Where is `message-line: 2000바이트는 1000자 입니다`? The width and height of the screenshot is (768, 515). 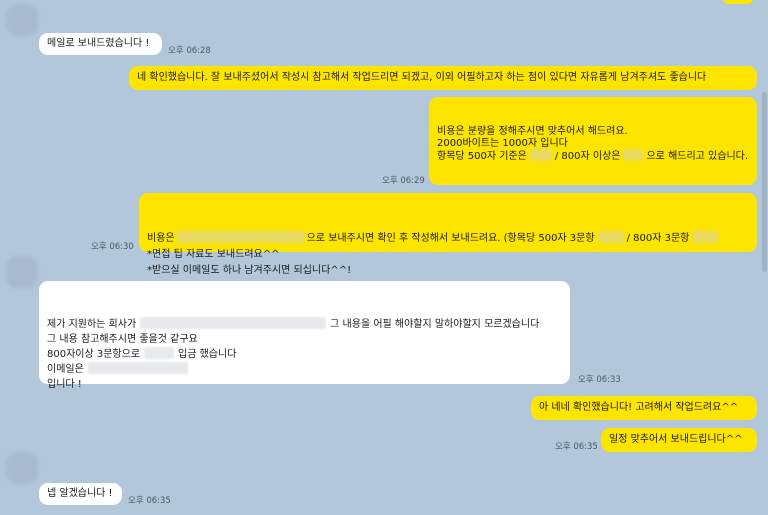 message-line: 2000바이트는 1000자 입니다 is located at coordinates (502, 143).